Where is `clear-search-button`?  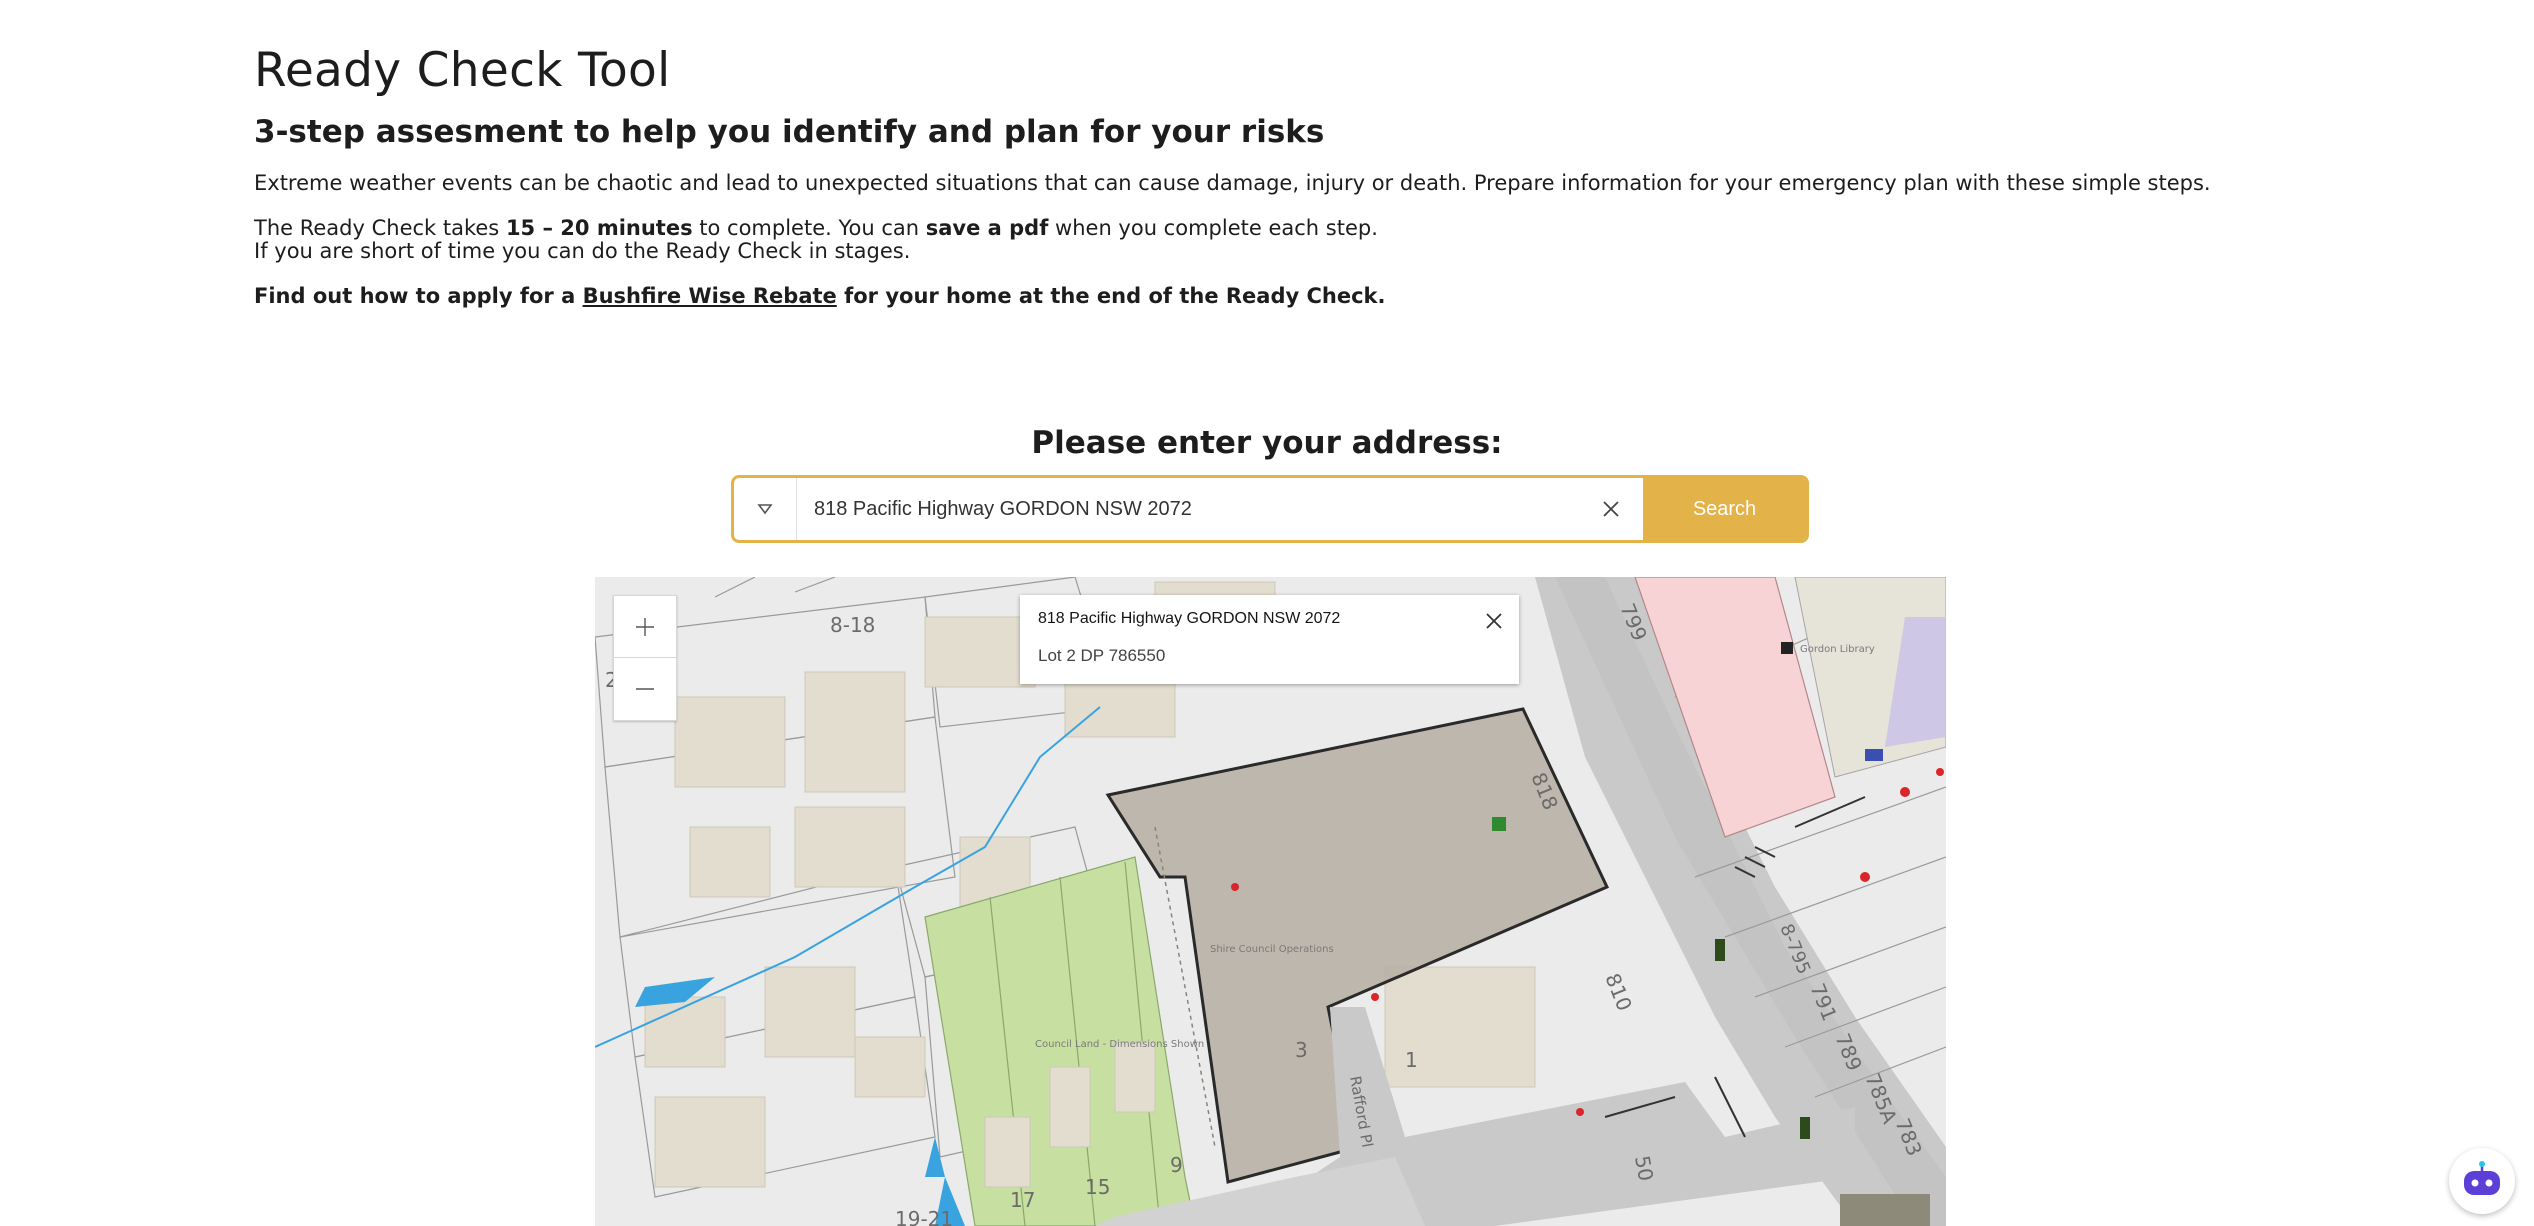
clear-search-button is located at coordinates (1611, 509).